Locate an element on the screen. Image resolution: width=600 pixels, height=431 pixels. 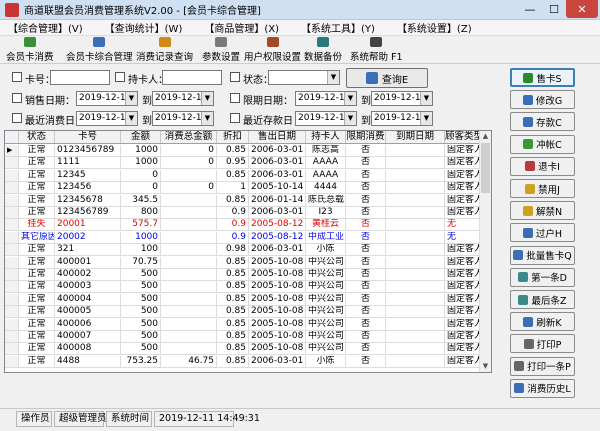
limit-date-from: 2019-12-11 ▼ is located at coordinates (326, 98).